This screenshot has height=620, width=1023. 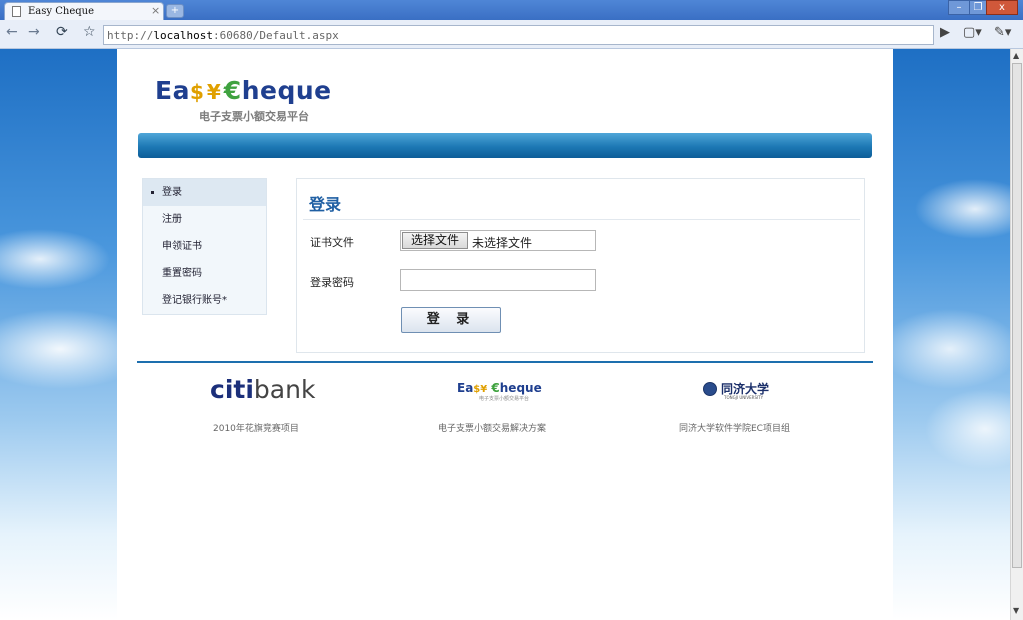 I want to click on sidebar-item-reset-password: 重置密码, so click(x=204, y=273).